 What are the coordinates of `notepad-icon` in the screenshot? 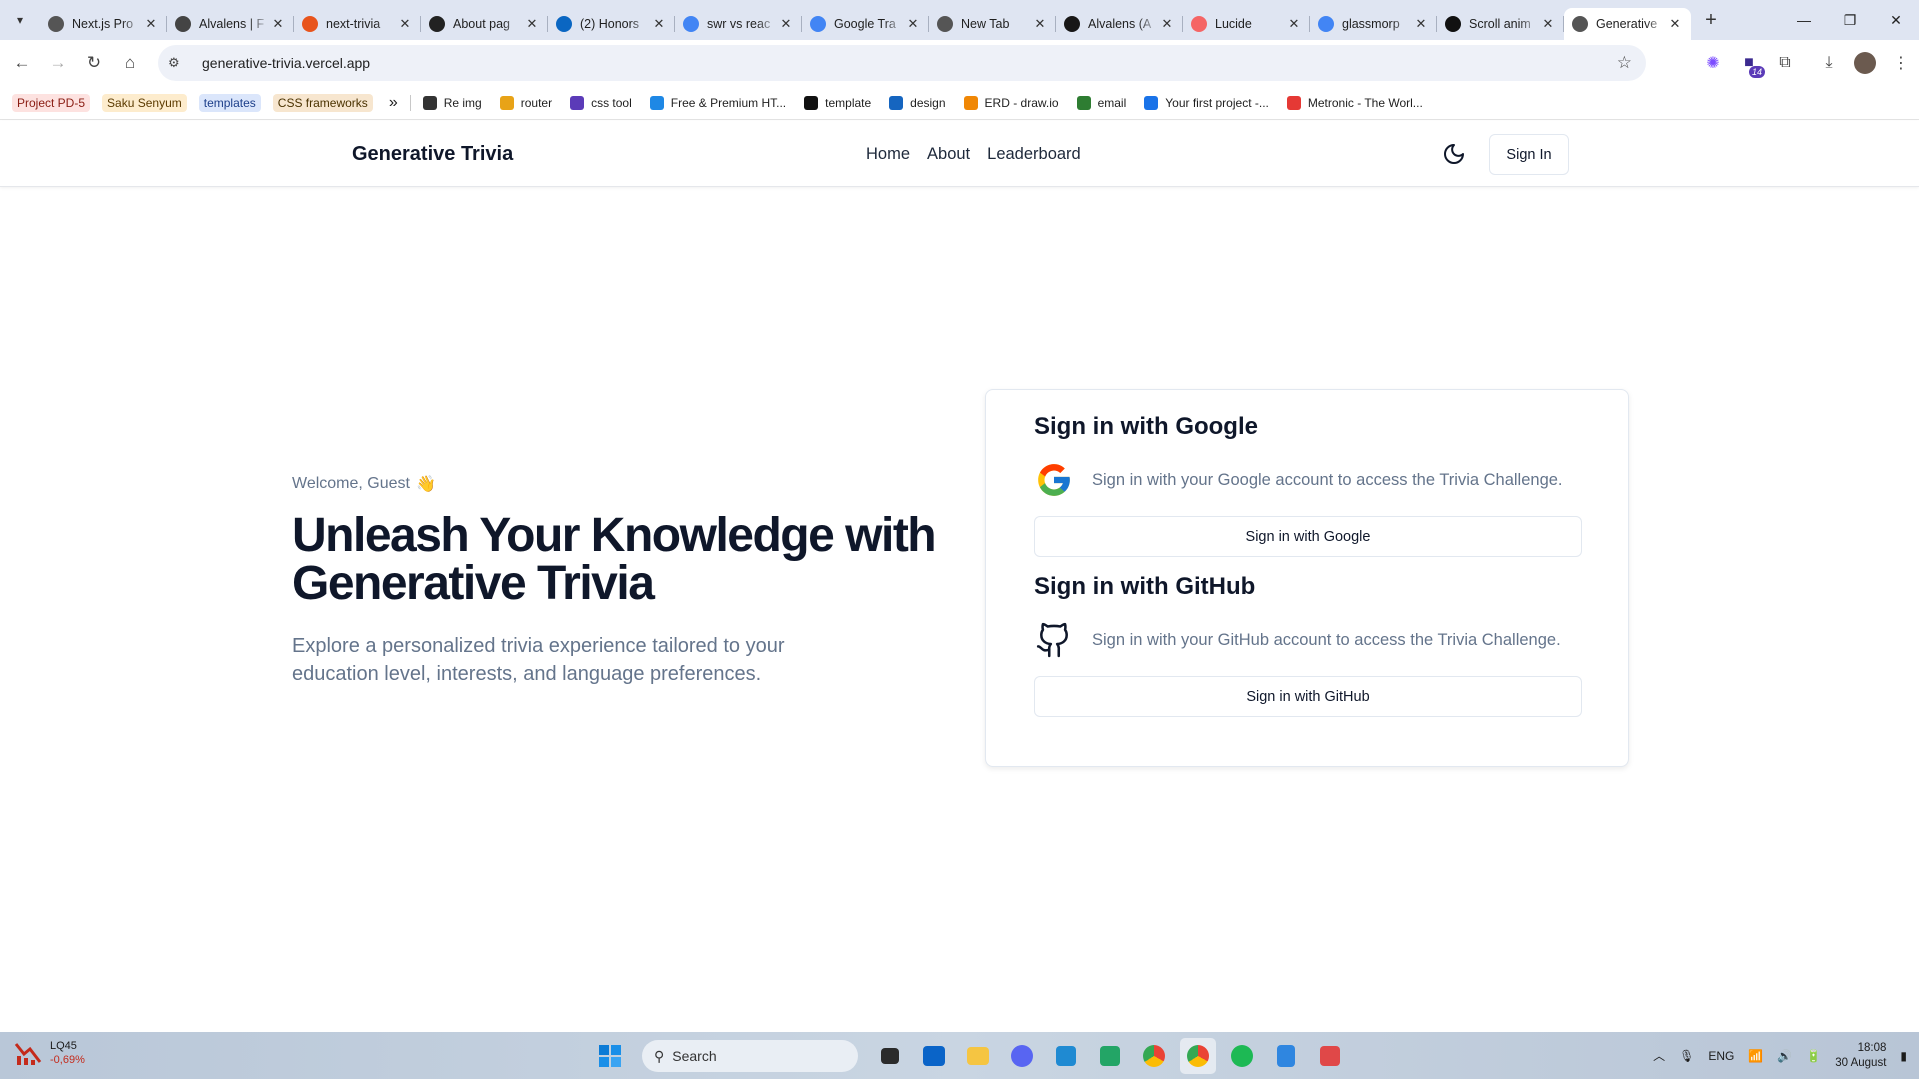 It's located at (1286, 1056).